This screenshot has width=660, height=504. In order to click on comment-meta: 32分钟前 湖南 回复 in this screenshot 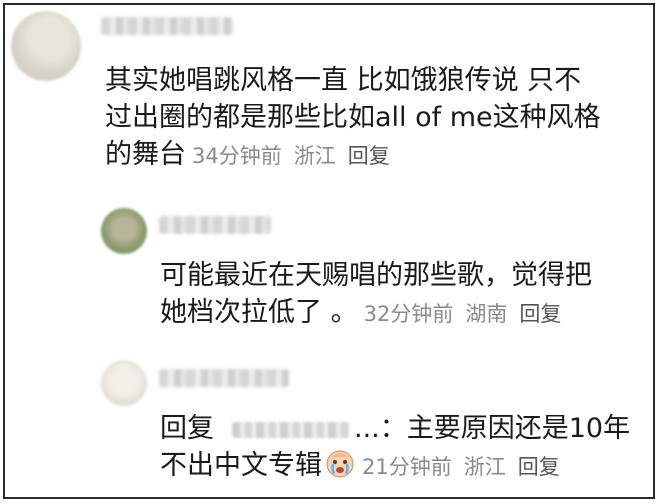, I will do `click(463, 314)`.